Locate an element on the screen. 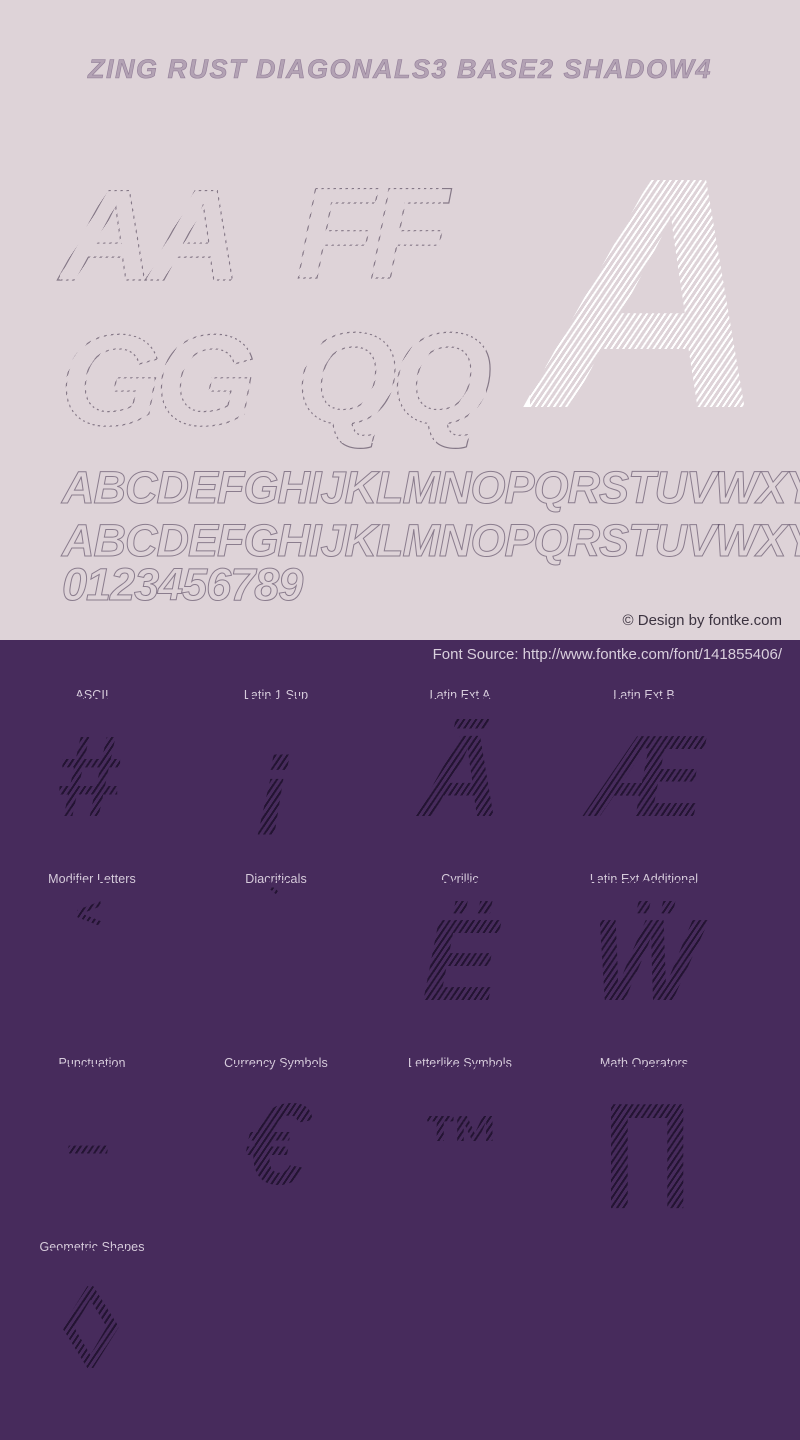 This screenshot has width=800, height=1440. range-cell-latin-ext-b: Latin Ext B Æ is located at coordinates (644, 774).